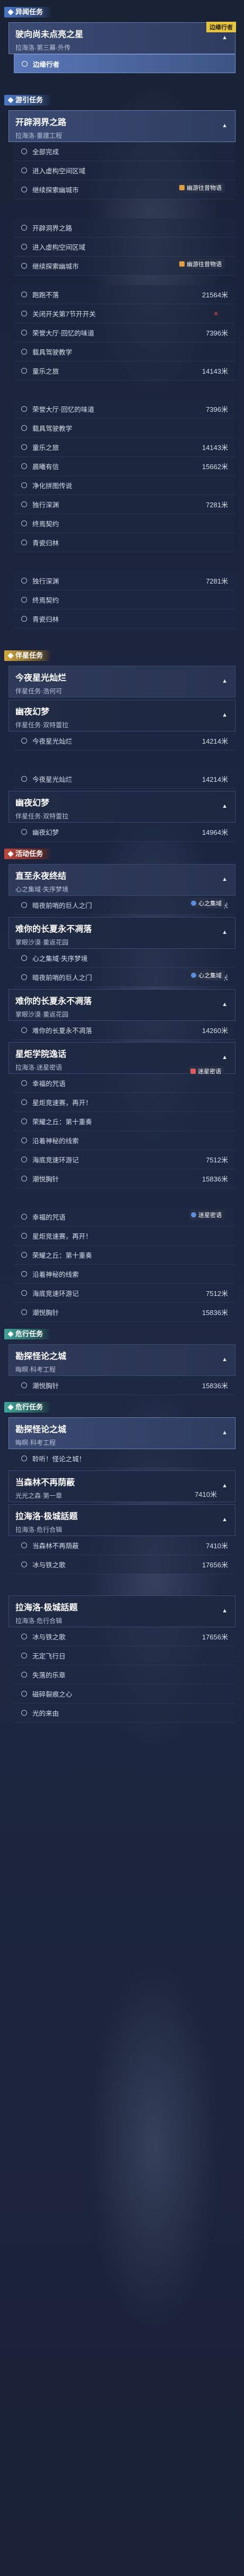  I want to click on task-label: 继续探索幽城市, so click(56, 190).